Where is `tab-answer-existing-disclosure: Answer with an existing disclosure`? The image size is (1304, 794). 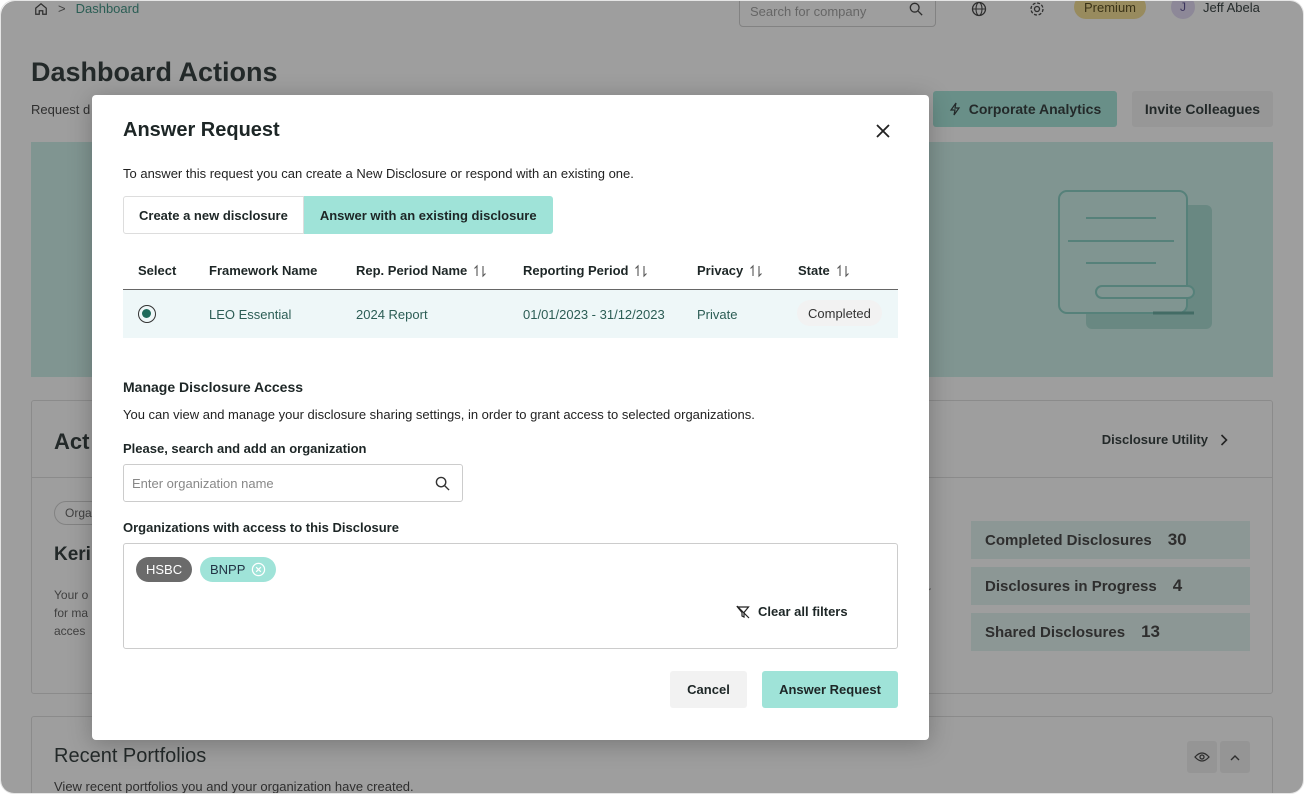
tab-answer-existing-disclosure: Answer with an existing disclosure is located at coordinates (428, 215).